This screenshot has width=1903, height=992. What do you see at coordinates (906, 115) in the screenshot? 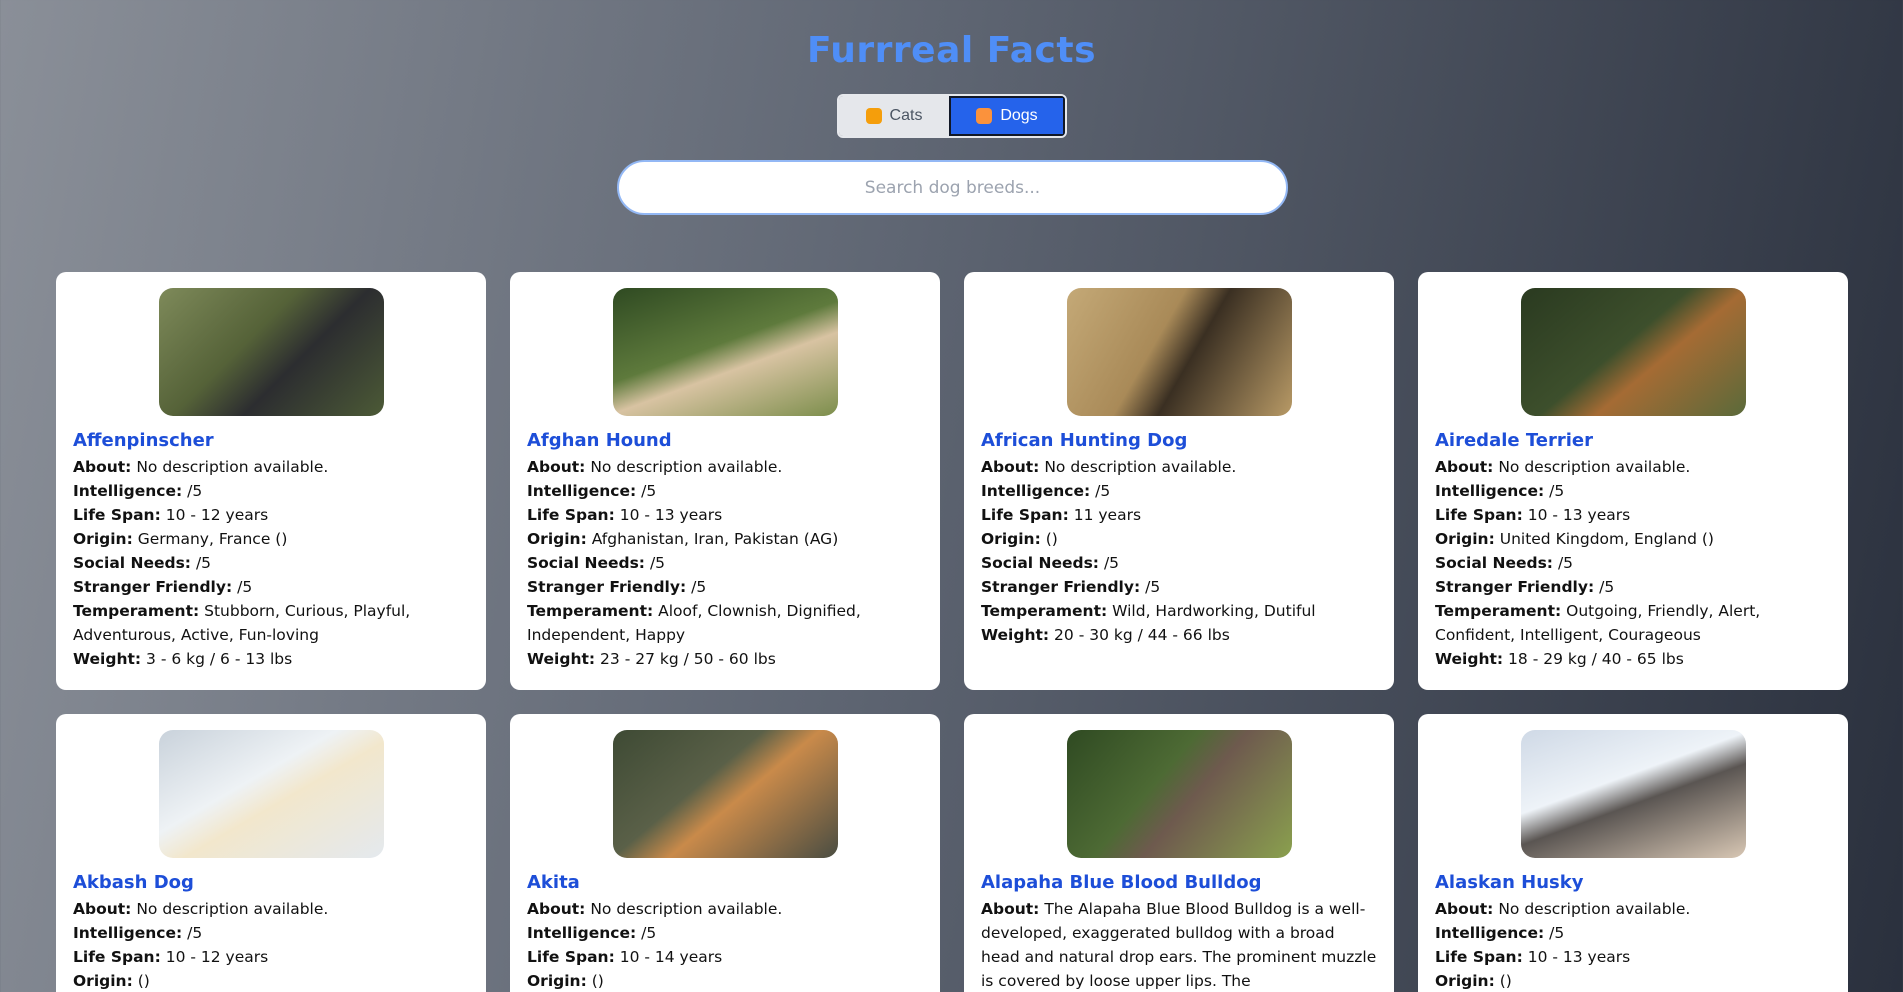
I see `tab-cats-label: Cats` at bounding box center [906, 115].